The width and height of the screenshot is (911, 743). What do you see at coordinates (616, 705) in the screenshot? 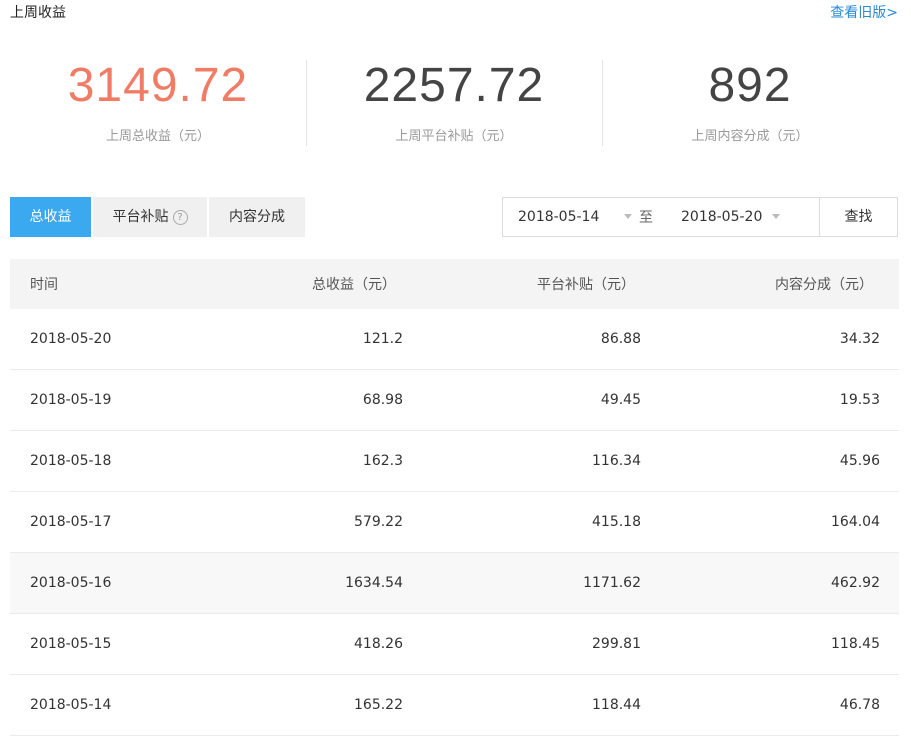
I see `cell-platform-subsidy: 118.44` at bounding box center [616, 705].